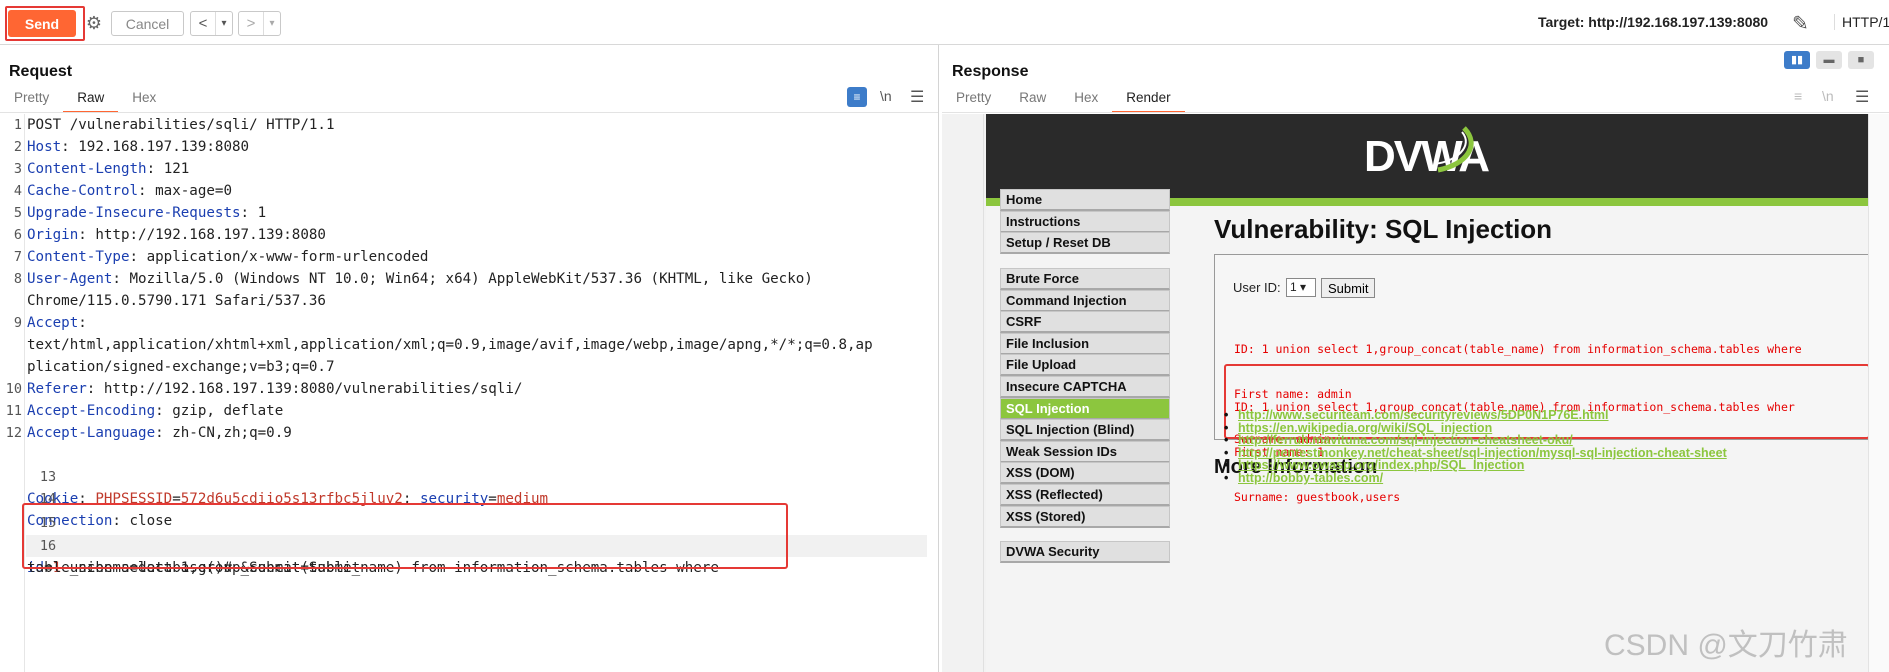 The width and height of the screenshot is (1889, 672). Describe the element at coordinates (1032, 101) in the screenshot. I see `response-tab-raw: Raw` at that location.